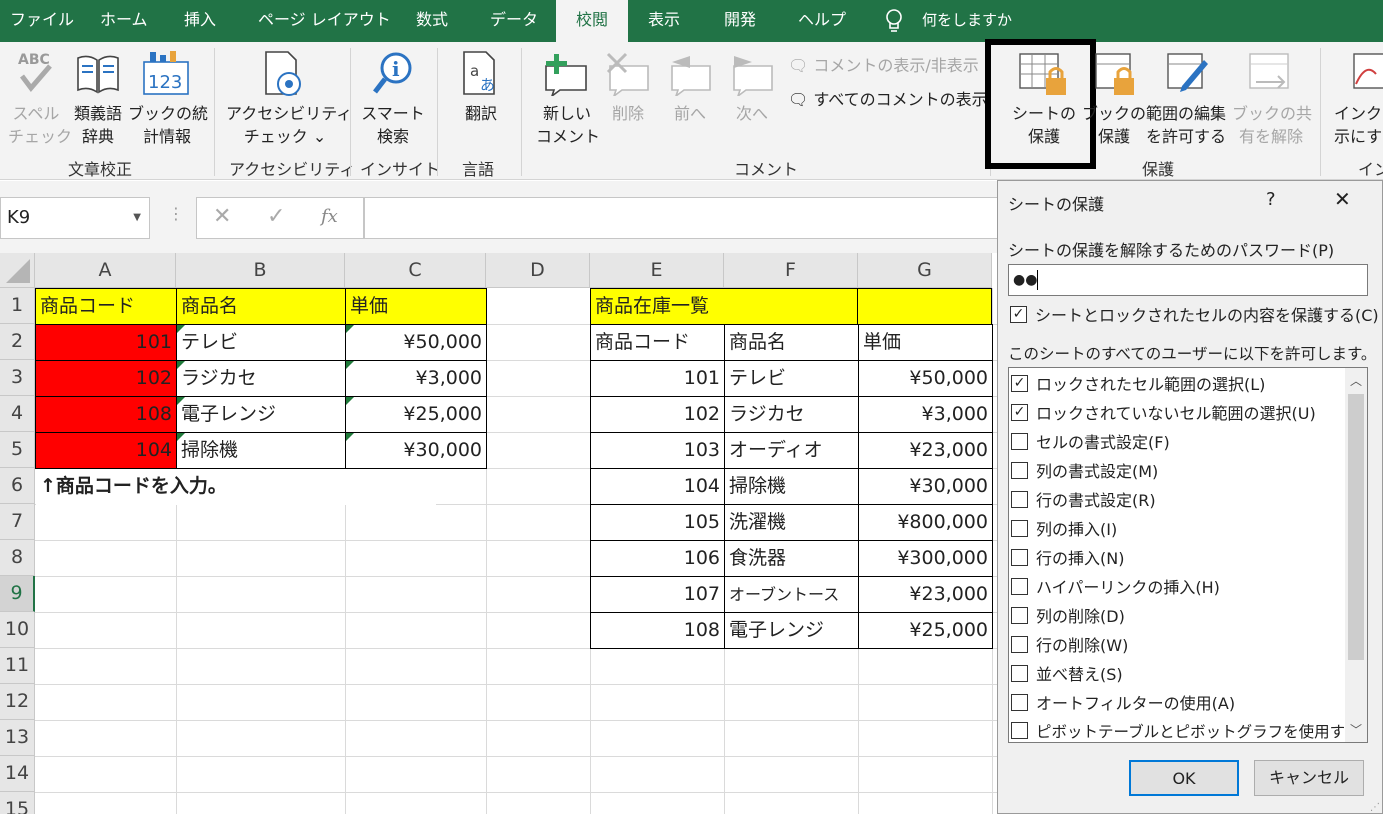  Describe the element at coordinates (17, 558) in the screenshot. I see `row-header-8: 8` at that location.